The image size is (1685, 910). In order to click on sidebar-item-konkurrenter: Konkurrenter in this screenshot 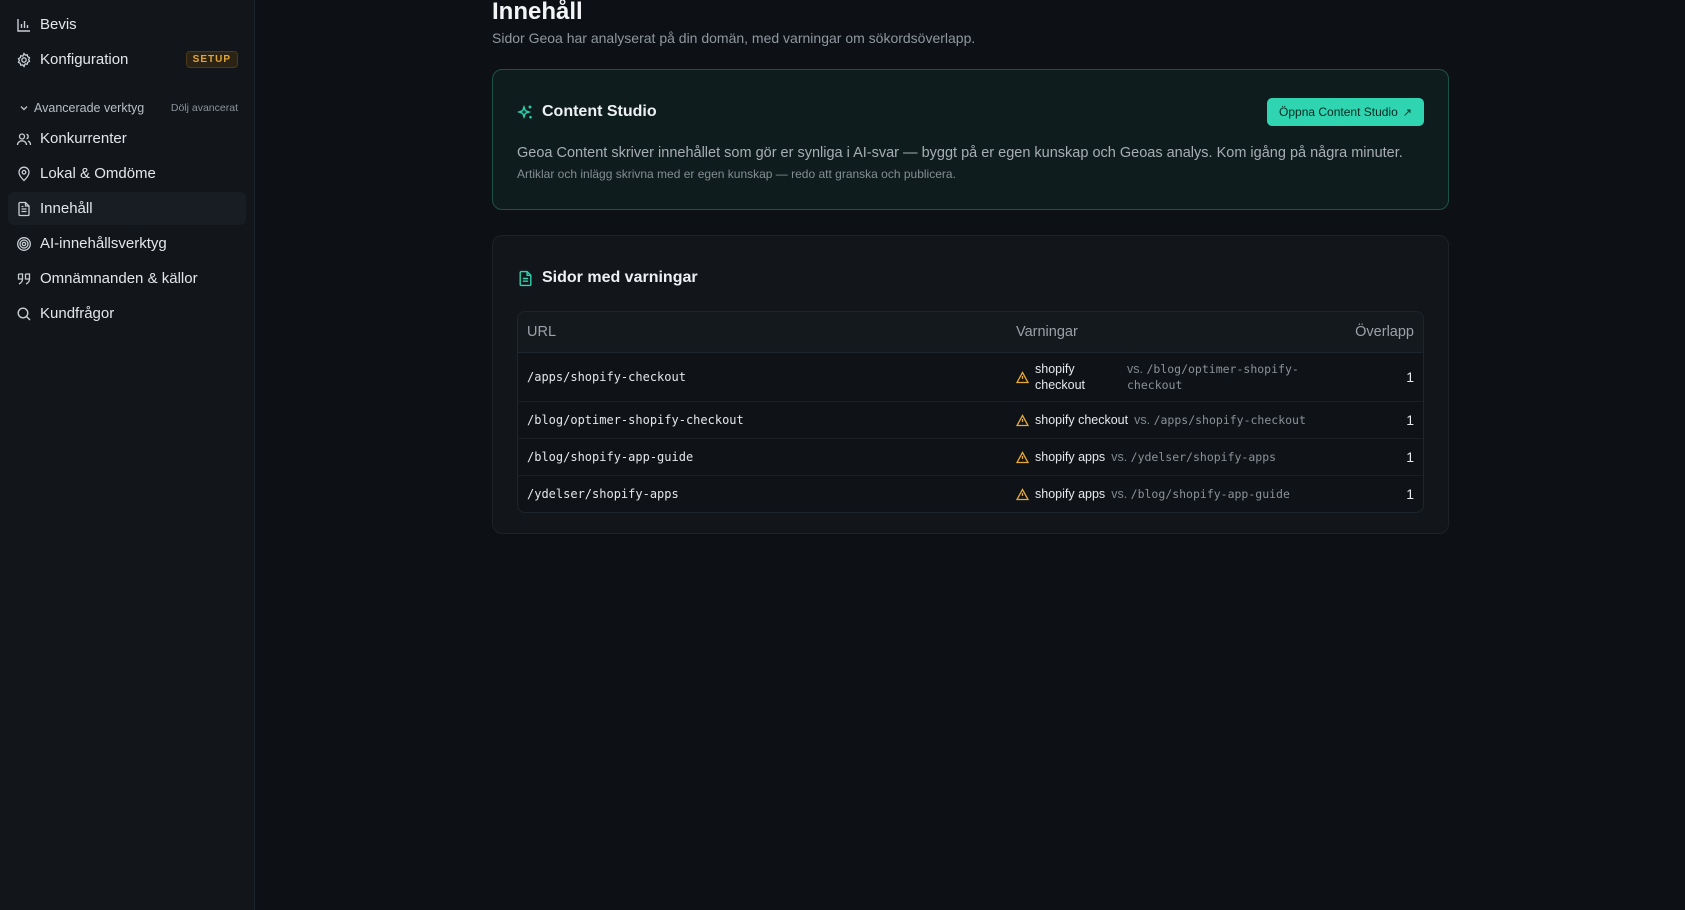, I will do `click(127, 138)`.